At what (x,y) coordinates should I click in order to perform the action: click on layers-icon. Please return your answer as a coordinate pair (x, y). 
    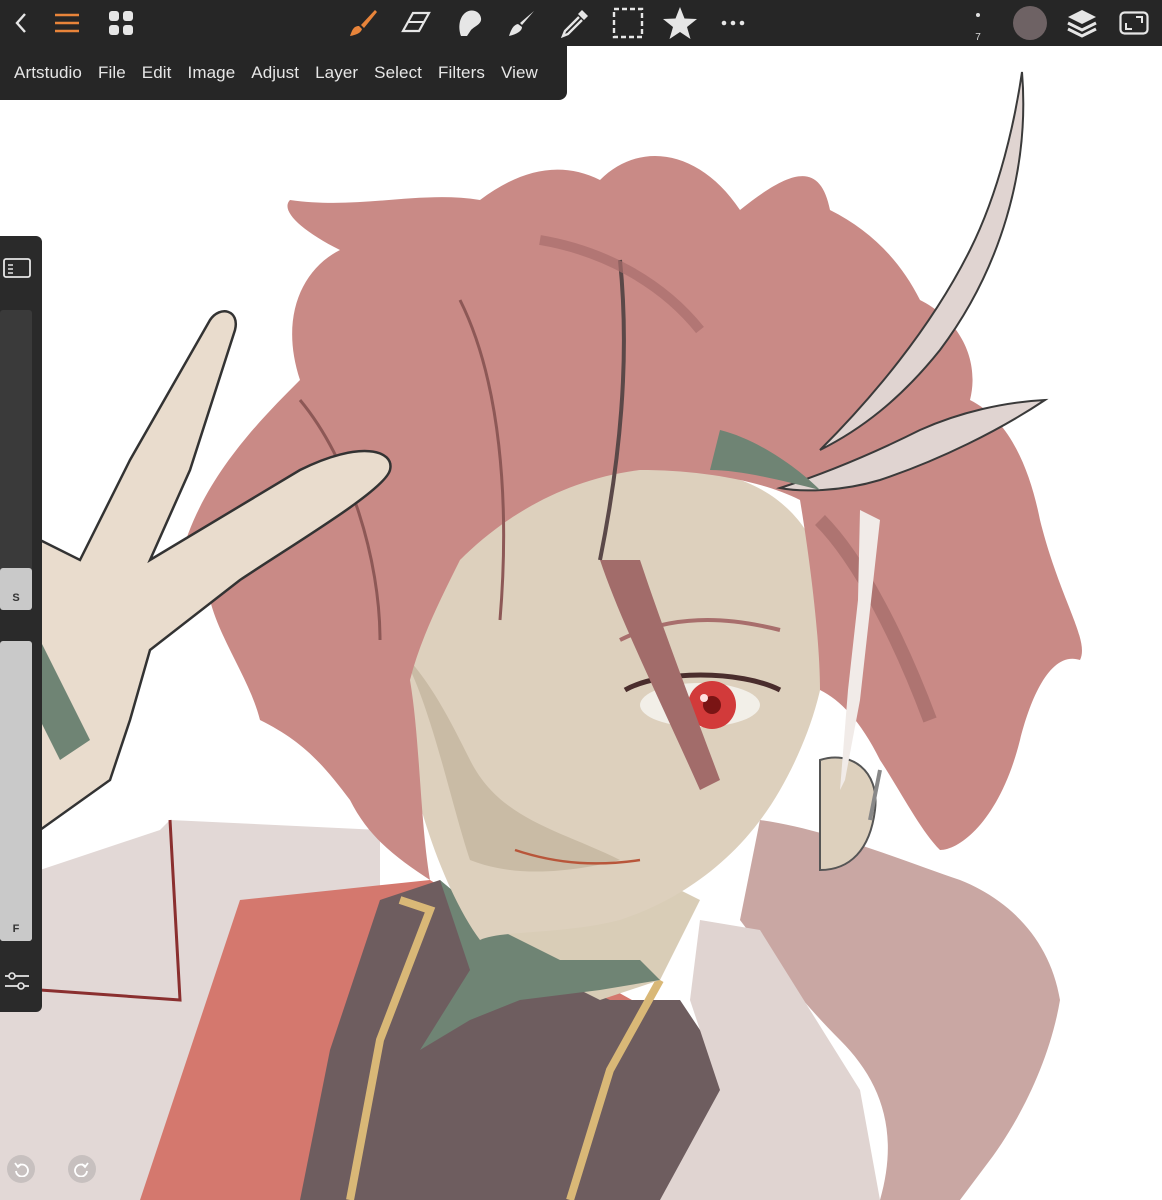
    Looking at the image, I should click on (1082, 23).